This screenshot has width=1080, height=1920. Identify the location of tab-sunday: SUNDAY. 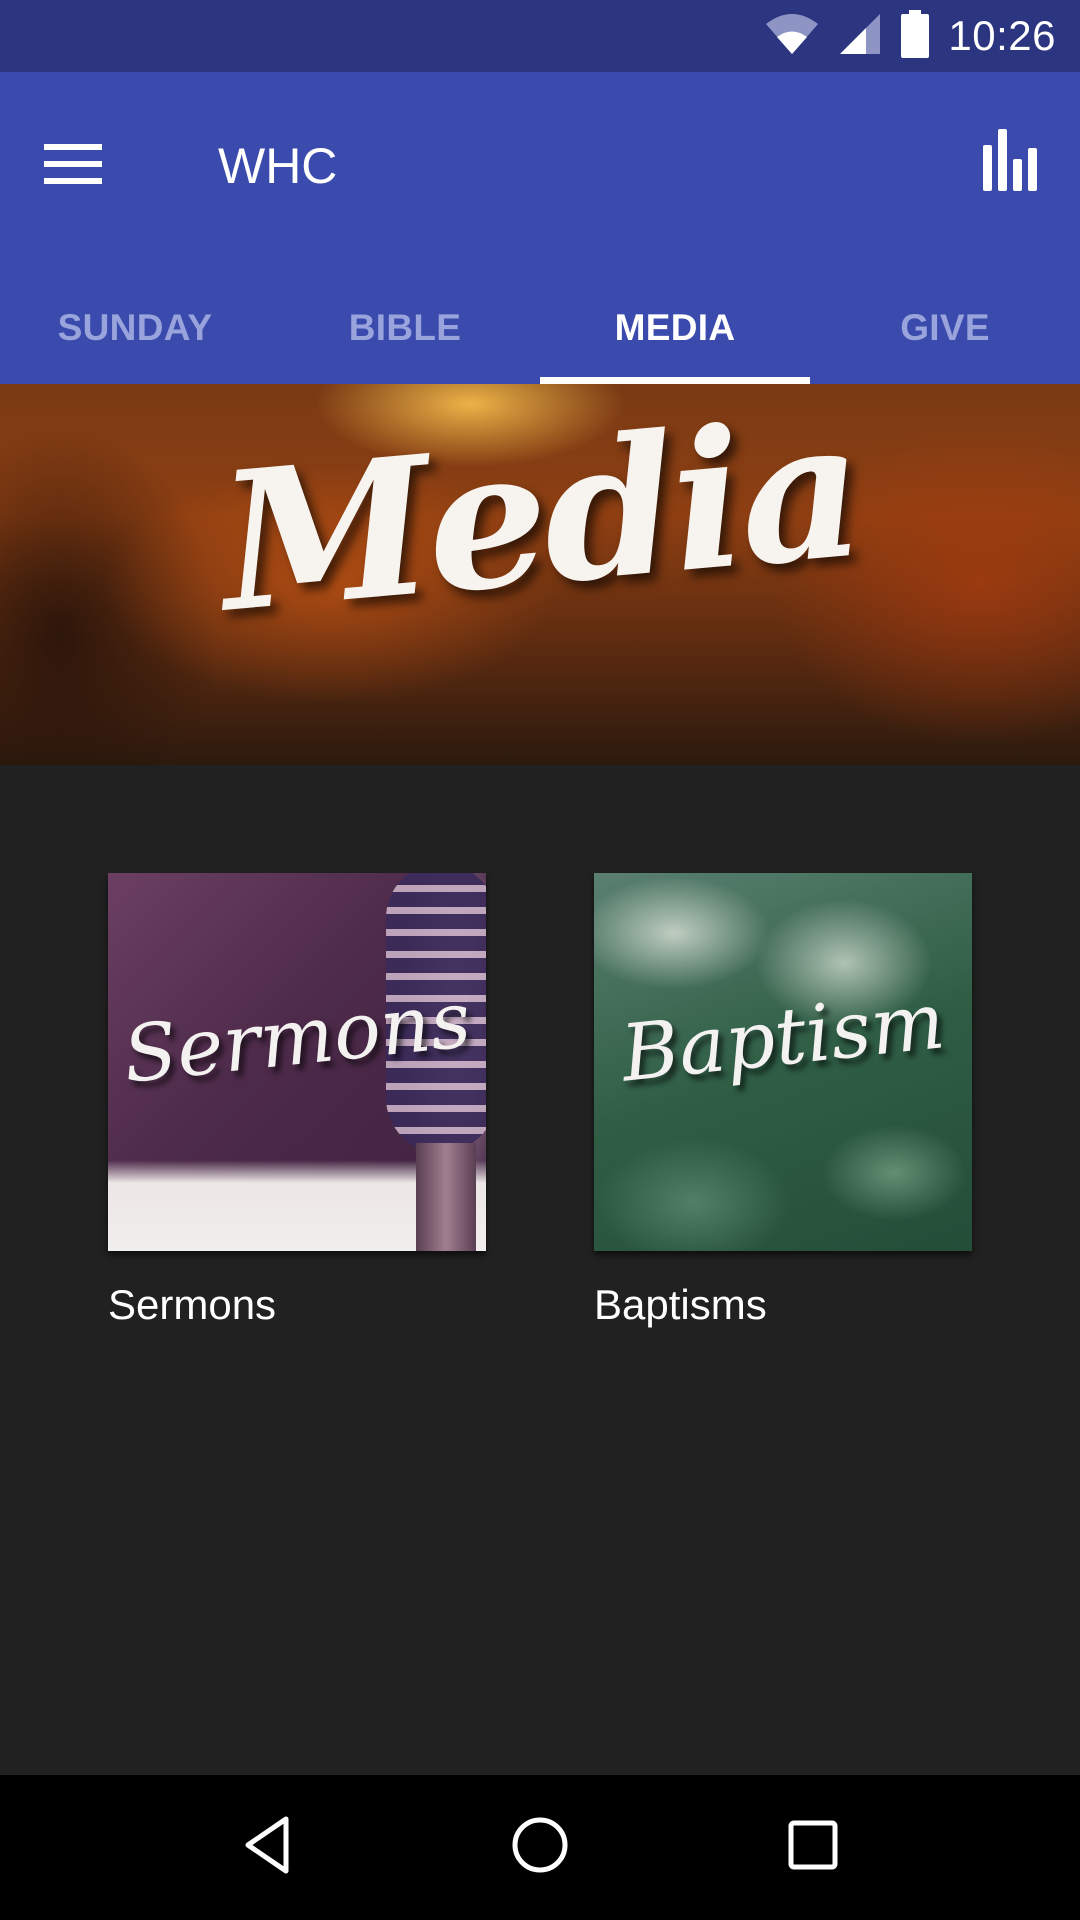
(135, 328).